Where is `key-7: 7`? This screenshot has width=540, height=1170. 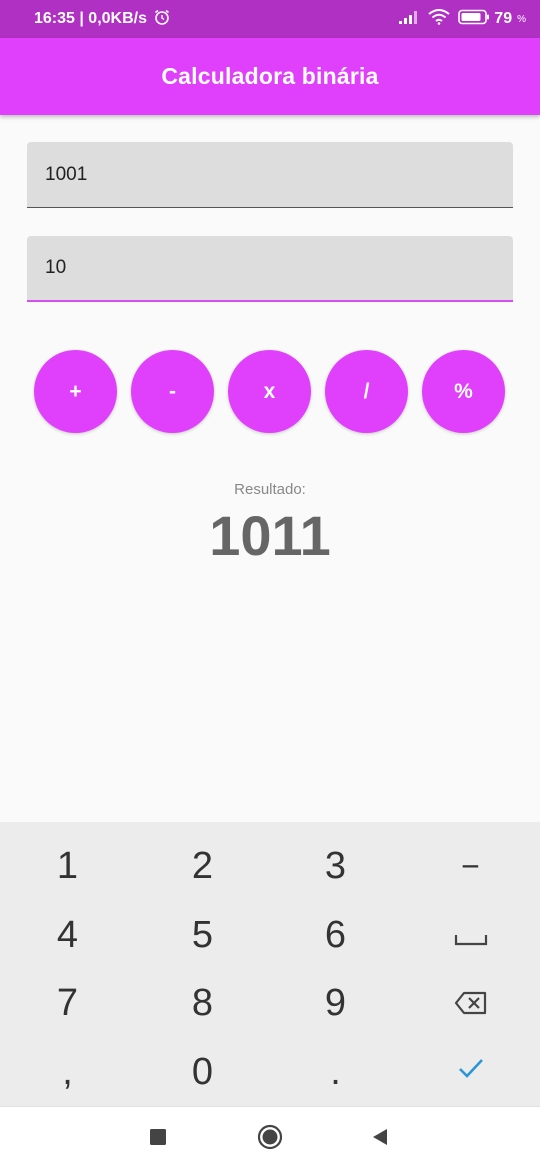 key-7: 7 is located at coordinates (67, 1003).